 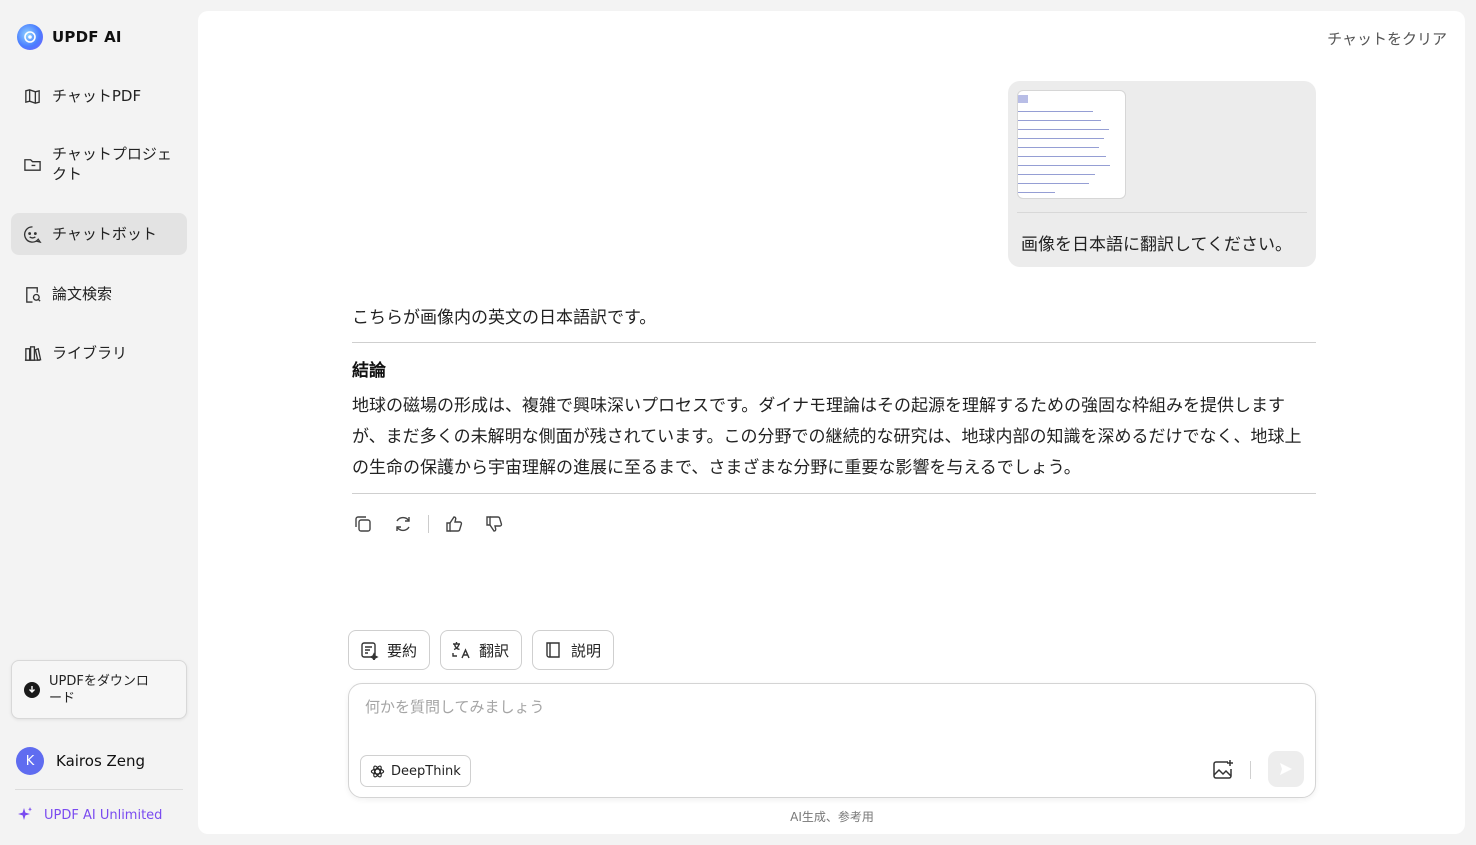 I want to click on regenerate-button, so click(x=403, y=524).